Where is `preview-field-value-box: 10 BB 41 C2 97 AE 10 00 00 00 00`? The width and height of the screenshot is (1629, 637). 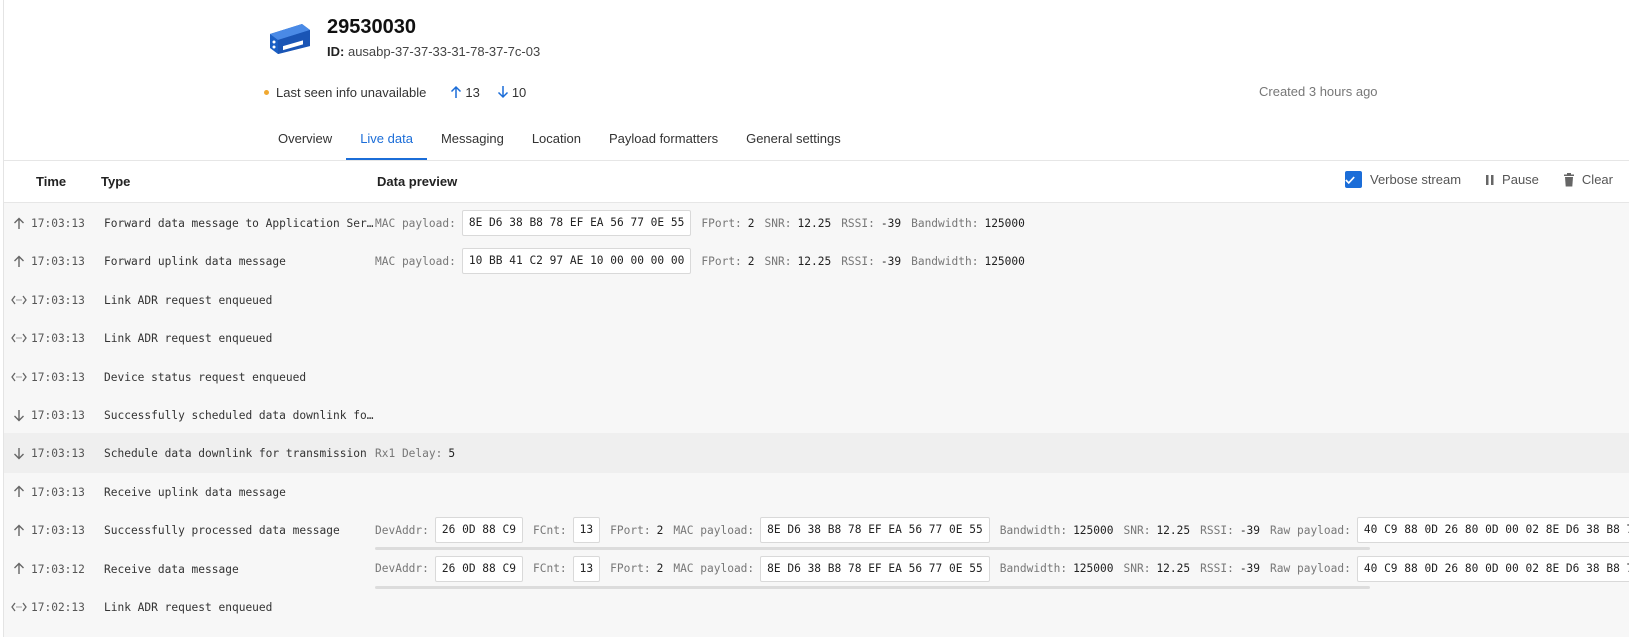
preview-field-value-box: 10 BB 41 C2 97 AE 10 00 00 00 00 is located at coordinates (576, 261).